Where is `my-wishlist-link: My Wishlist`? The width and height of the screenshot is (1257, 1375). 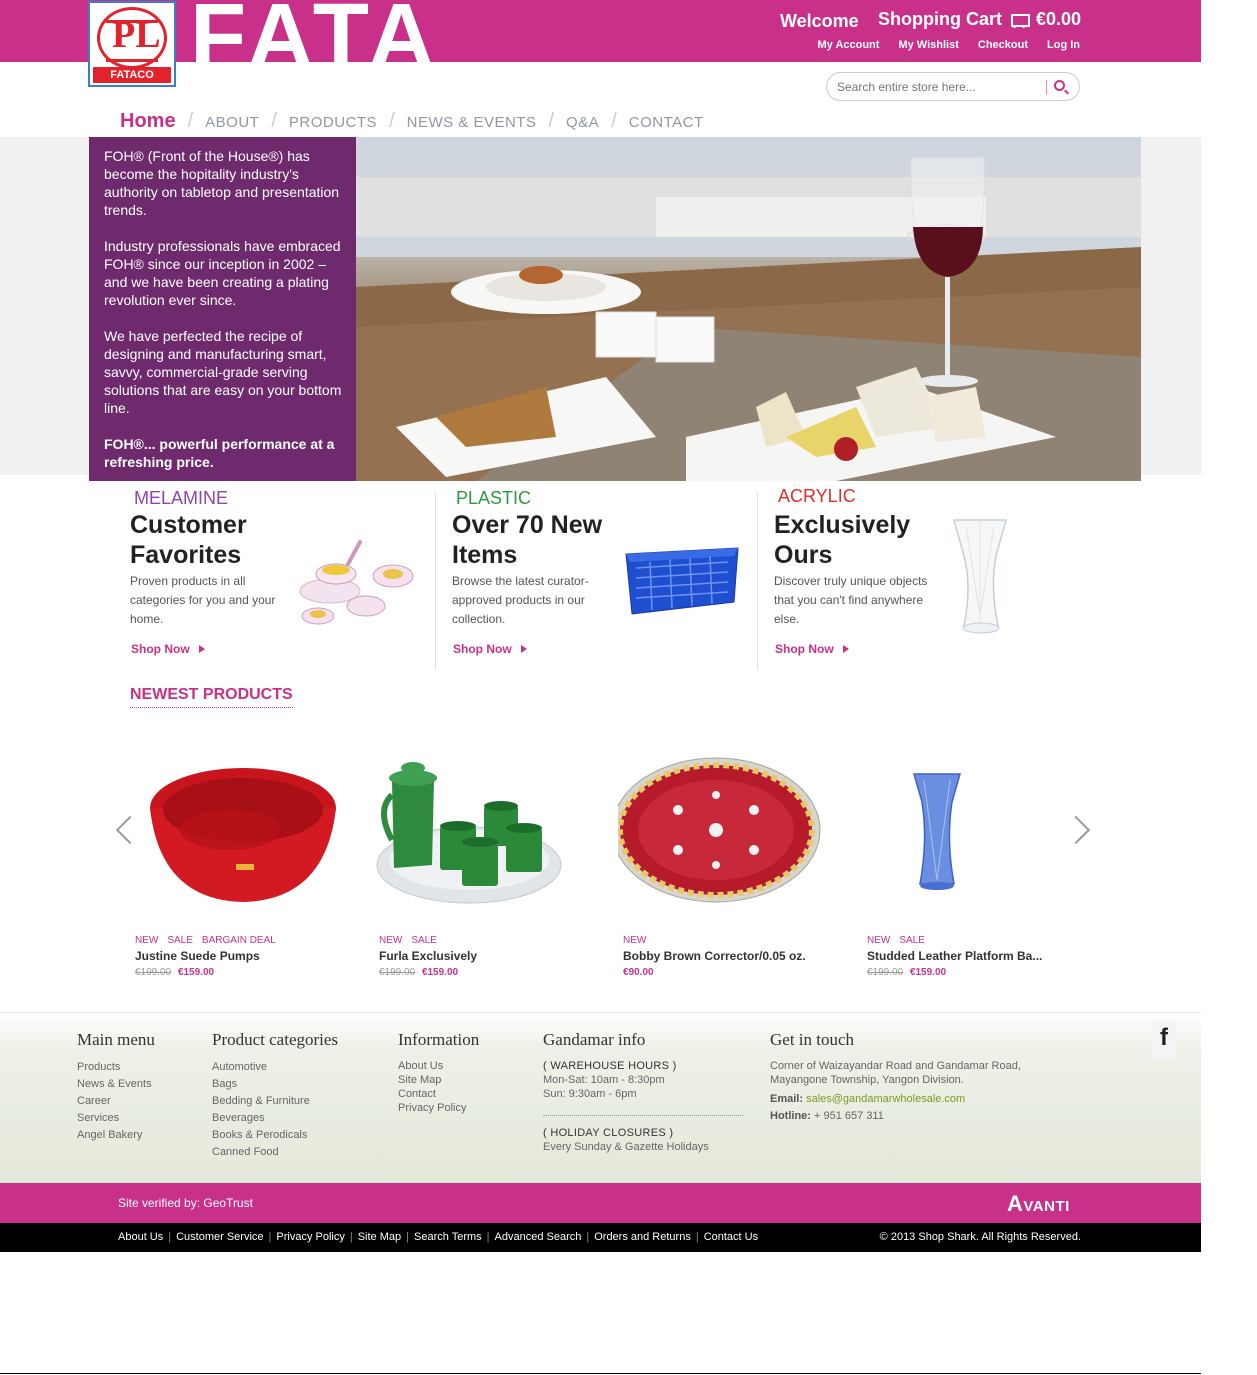
my-wishlist-link: My Wishlist is located at coordinates (928, 45).